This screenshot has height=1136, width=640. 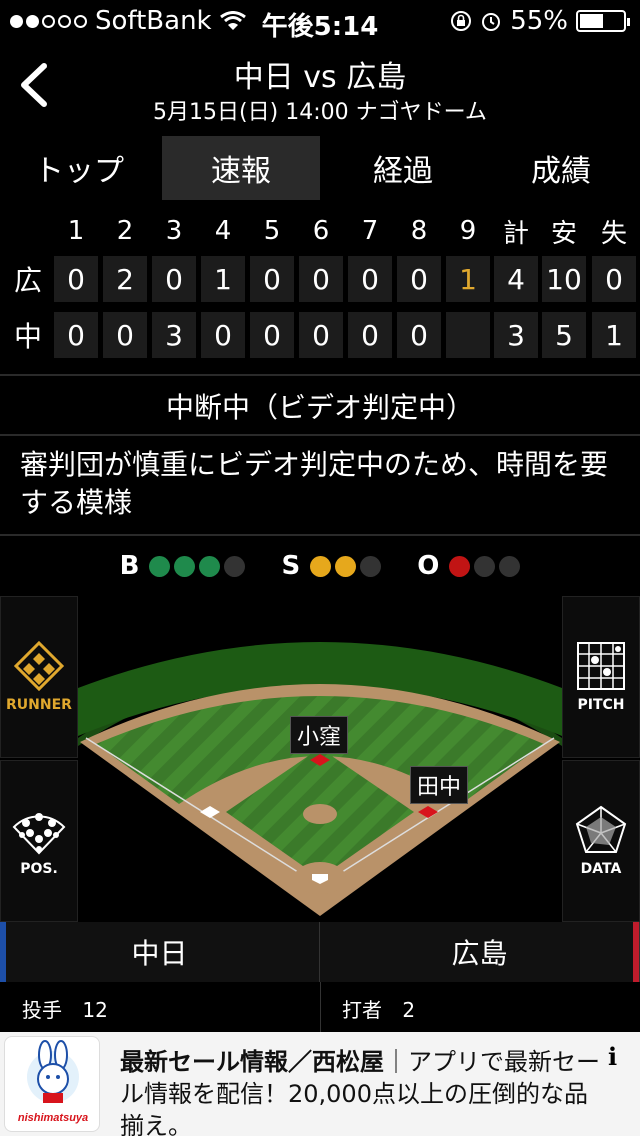 What do you see at coordinates (39, 666) in the screenshot?
I see `runner-diamond-icon` at bounding box center [39, 666].